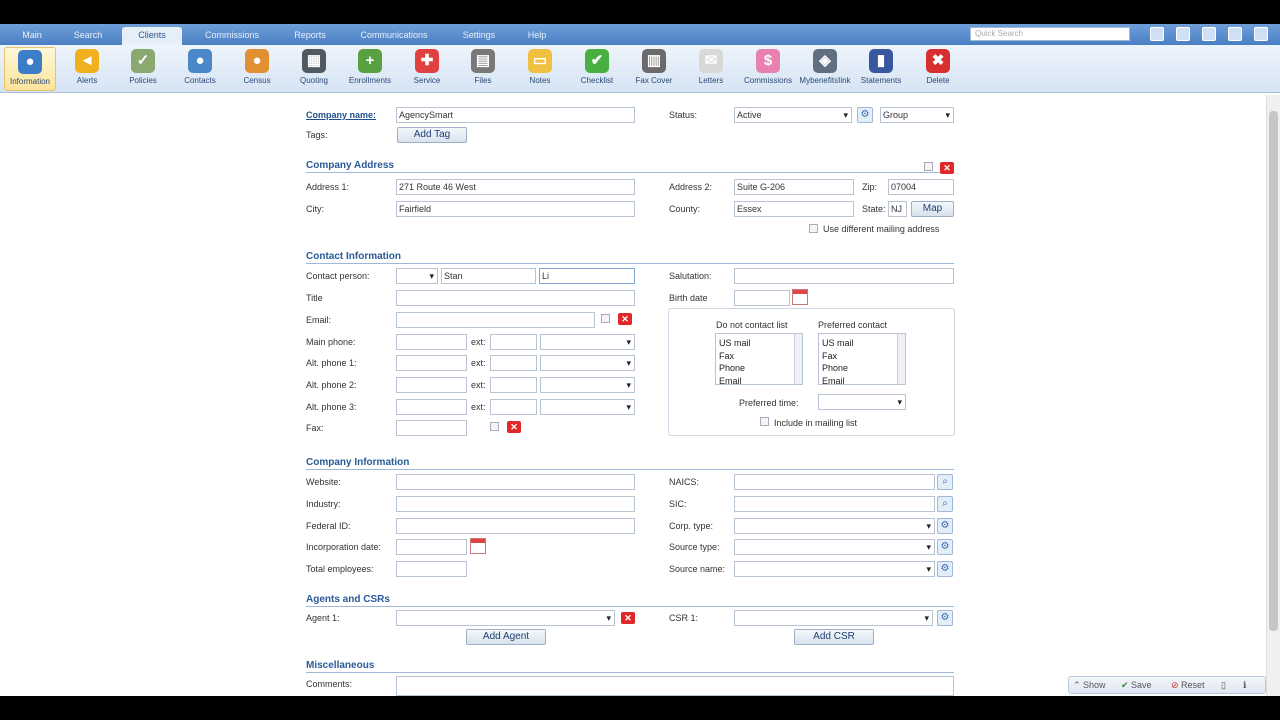 The height and width of the screenshot is (720, 1280). What do you see at coordinates (587, 276) in the screenshot?
I see `last-name-input: Li` at bounding box center [587, 276].